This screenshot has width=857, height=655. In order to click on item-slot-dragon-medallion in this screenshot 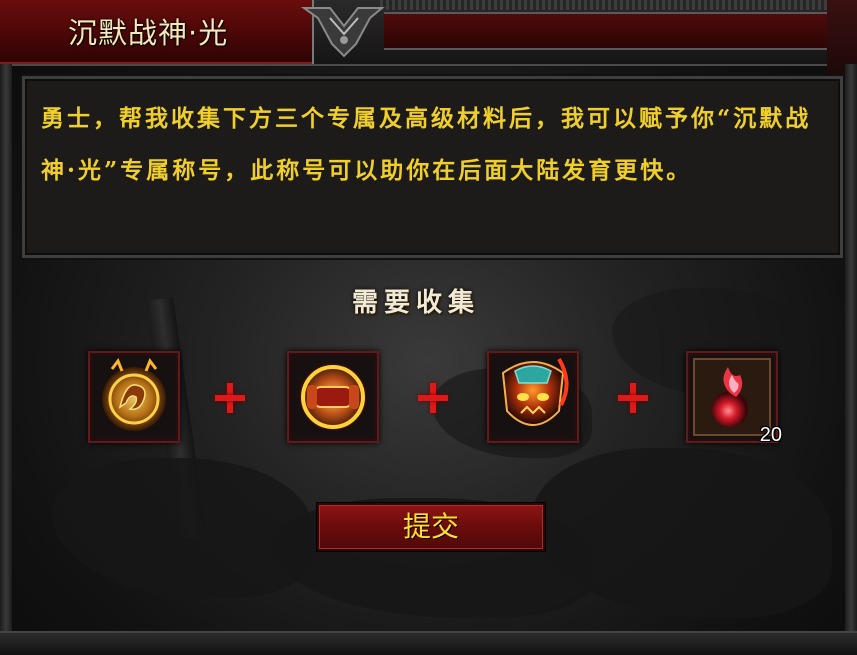, I will do `click(134, 397)`.